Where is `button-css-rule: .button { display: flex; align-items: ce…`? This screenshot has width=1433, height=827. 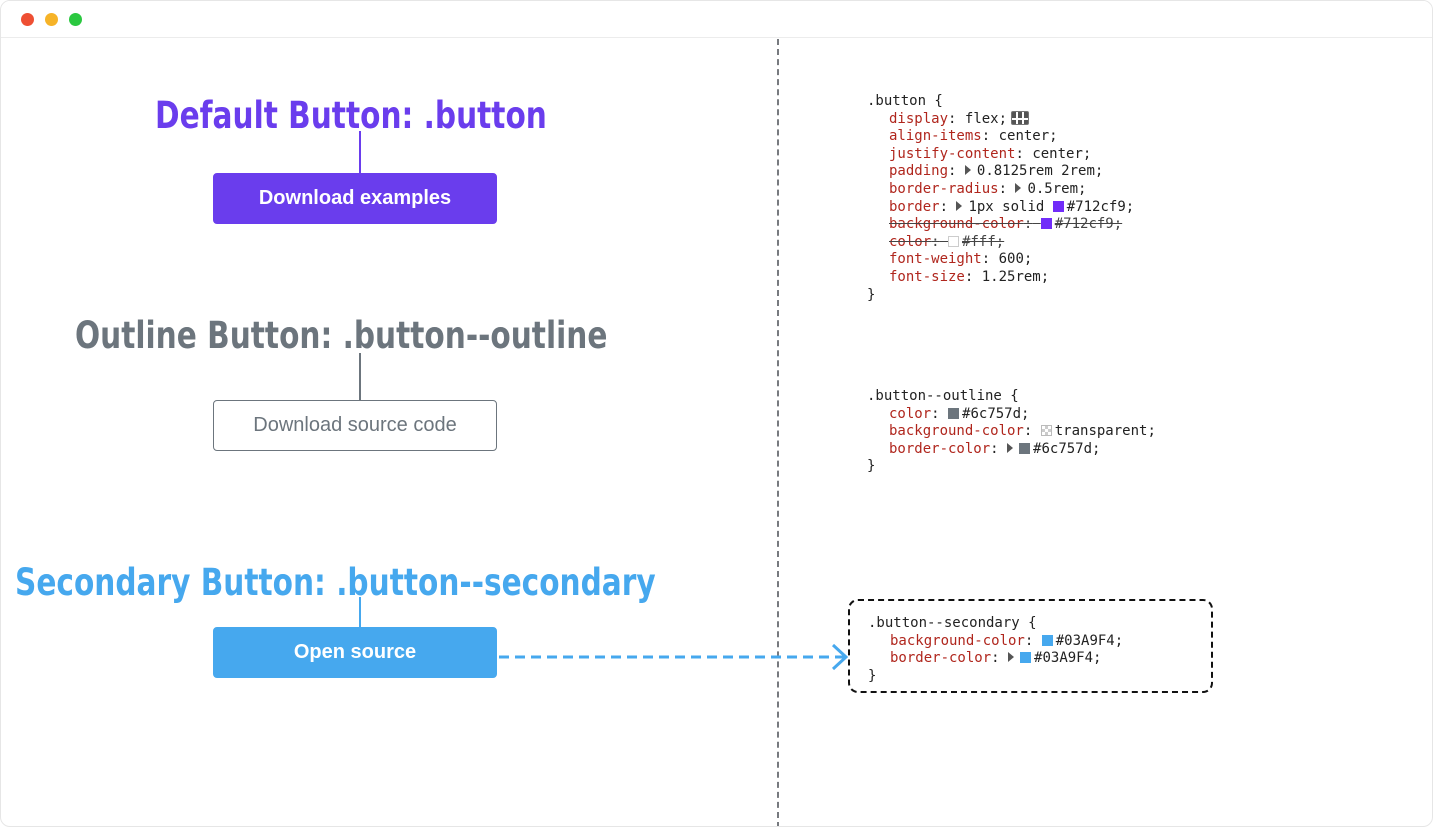
button-css-rule: .button { display: flex; align-items: ce… is located at coordinates (1000, 198).